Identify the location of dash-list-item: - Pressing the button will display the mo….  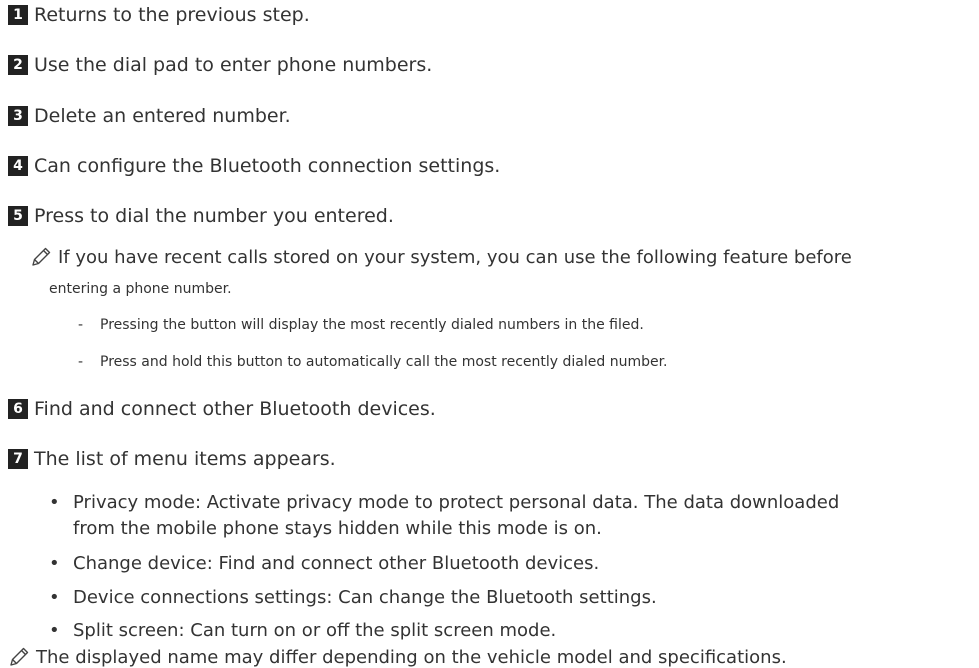
(361, 325).